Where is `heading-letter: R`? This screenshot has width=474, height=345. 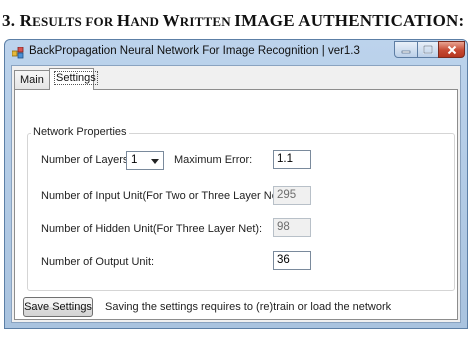 heading-letter: R is located at coordinates (26, 20).